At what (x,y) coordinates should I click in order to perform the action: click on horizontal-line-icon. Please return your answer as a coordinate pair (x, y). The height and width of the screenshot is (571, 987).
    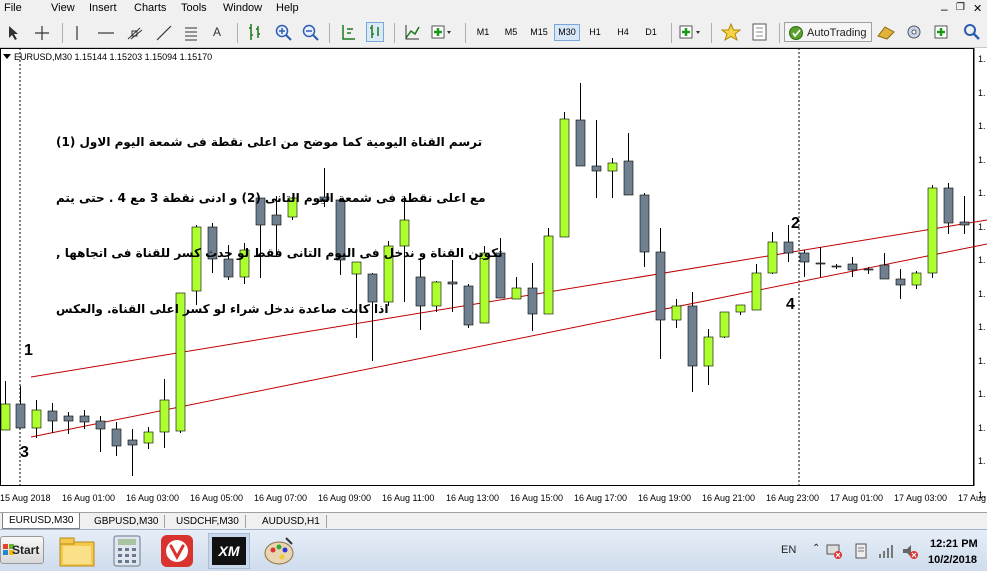
    Looking at the image, I should click on (106, 33).